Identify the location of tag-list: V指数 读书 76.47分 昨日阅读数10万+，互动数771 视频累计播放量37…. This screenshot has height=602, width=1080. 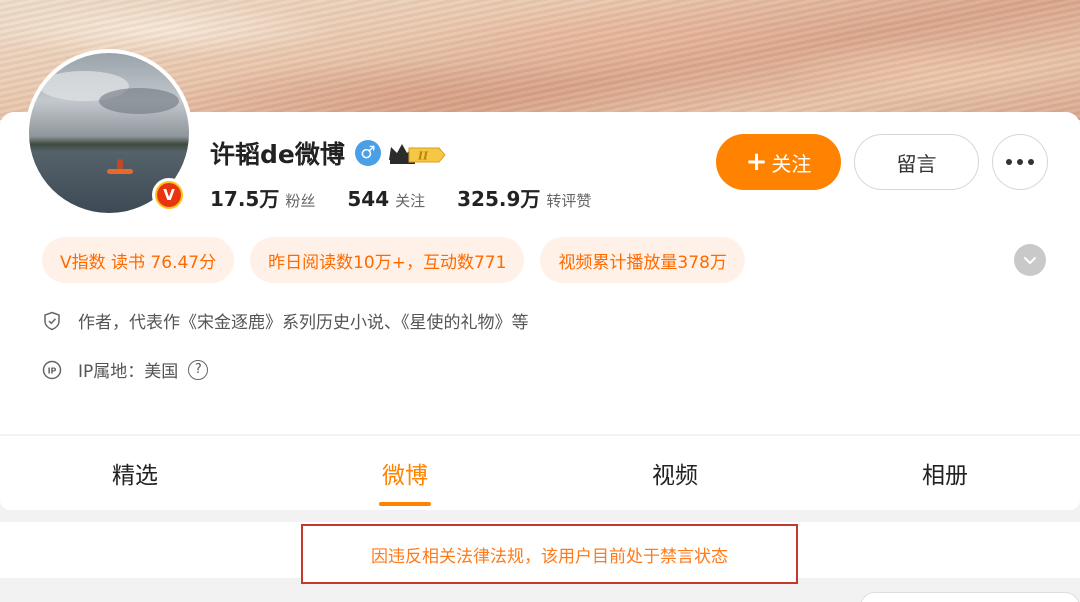
(393, 260).